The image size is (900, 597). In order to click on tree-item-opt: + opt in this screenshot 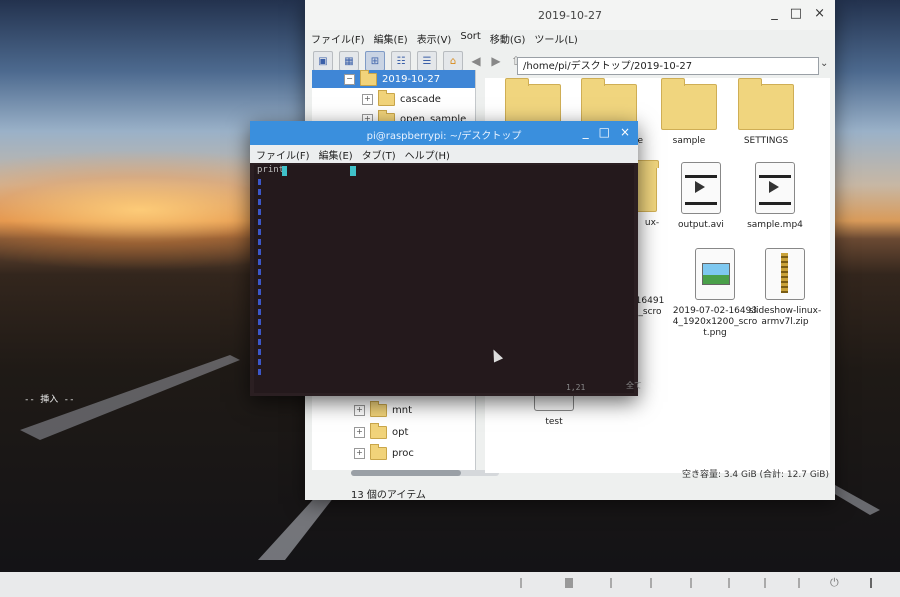, I will do `click(360, 431)`.